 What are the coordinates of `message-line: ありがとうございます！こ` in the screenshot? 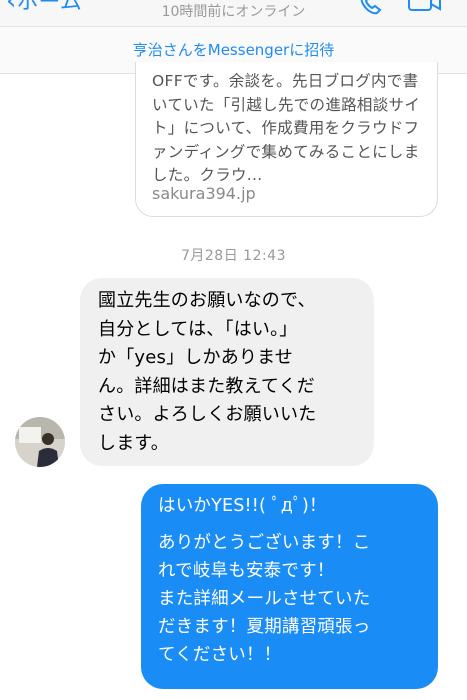 It's located at (264, 543).